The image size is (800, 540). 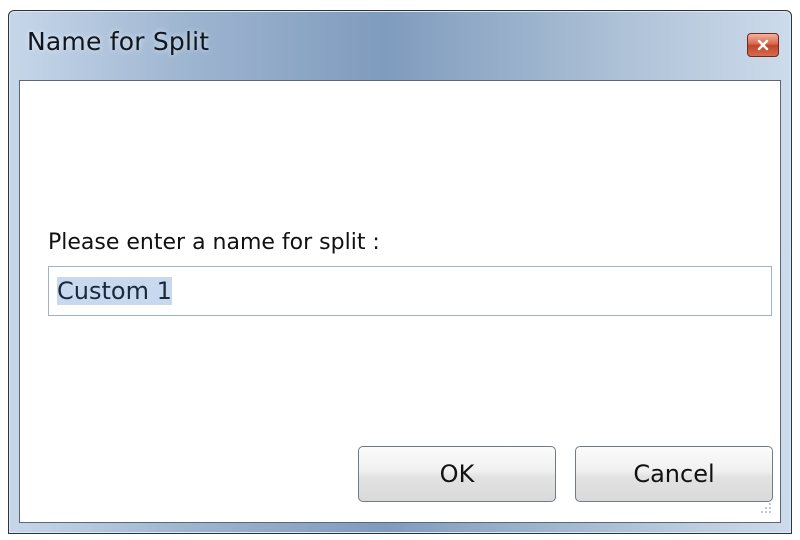 I want to click on cancel-button: Cancel, so click(x=674, y=474).